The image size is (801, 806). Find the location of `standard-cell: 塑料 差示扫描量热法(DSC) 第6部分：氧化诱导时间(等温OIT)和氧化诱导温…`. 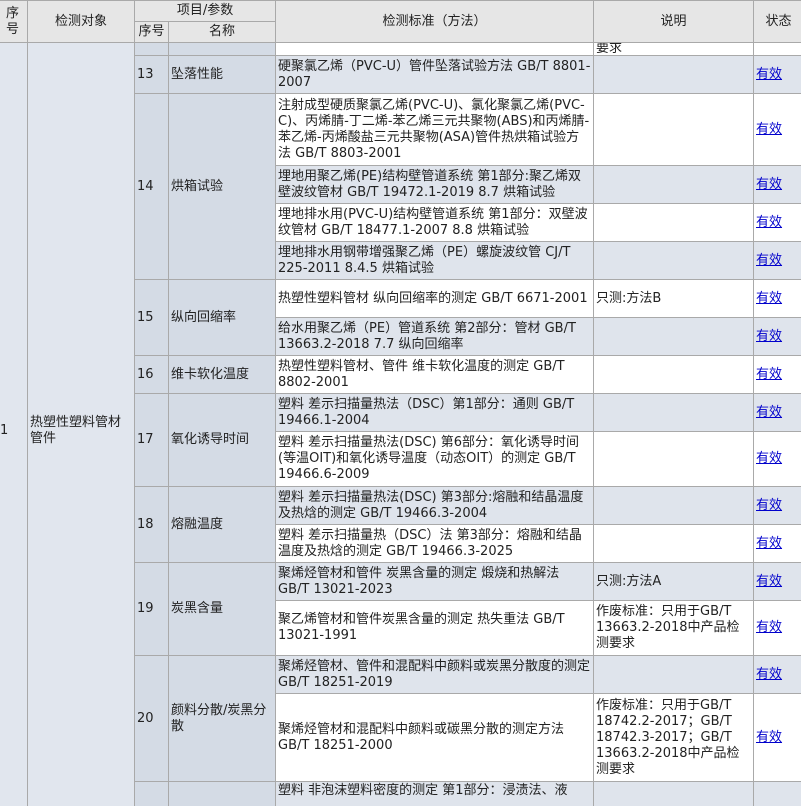

standard-cell: 塑料 差示扫描量热法(DSC) 第6部分：氧化诱导时间(等温OIT)和氧化诱导温… is located at coordinates (435, 459).